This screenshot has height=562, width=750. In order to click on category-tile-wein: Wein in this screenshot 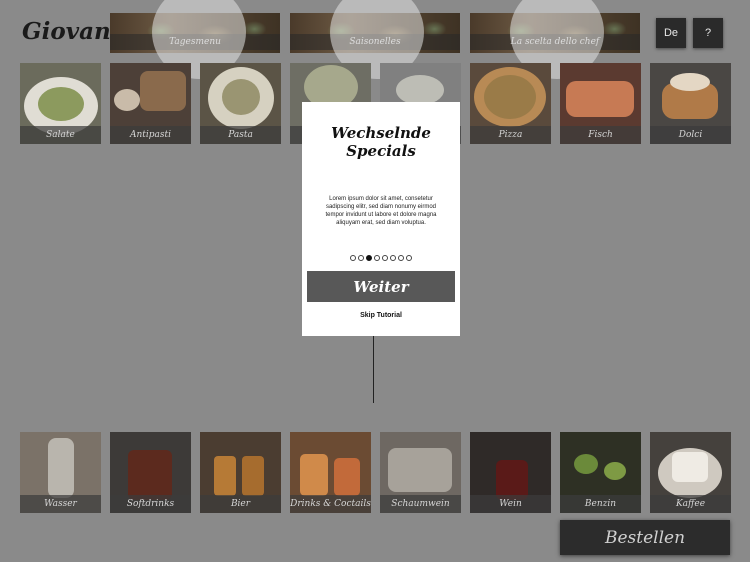, I will do `click(510, 472)`.